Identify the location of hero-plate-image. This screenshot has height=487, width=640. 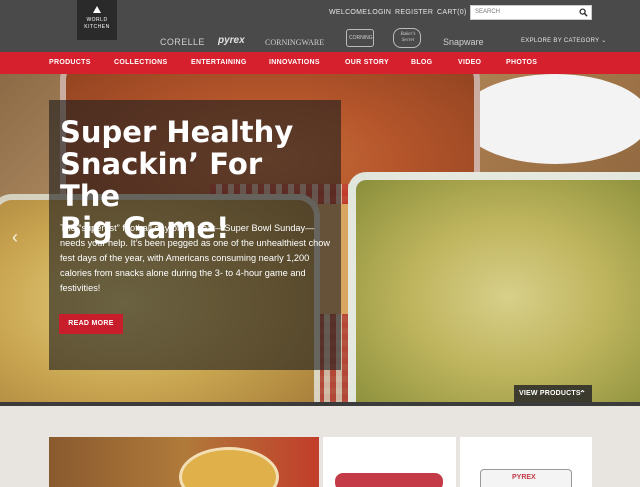
(550, 119).